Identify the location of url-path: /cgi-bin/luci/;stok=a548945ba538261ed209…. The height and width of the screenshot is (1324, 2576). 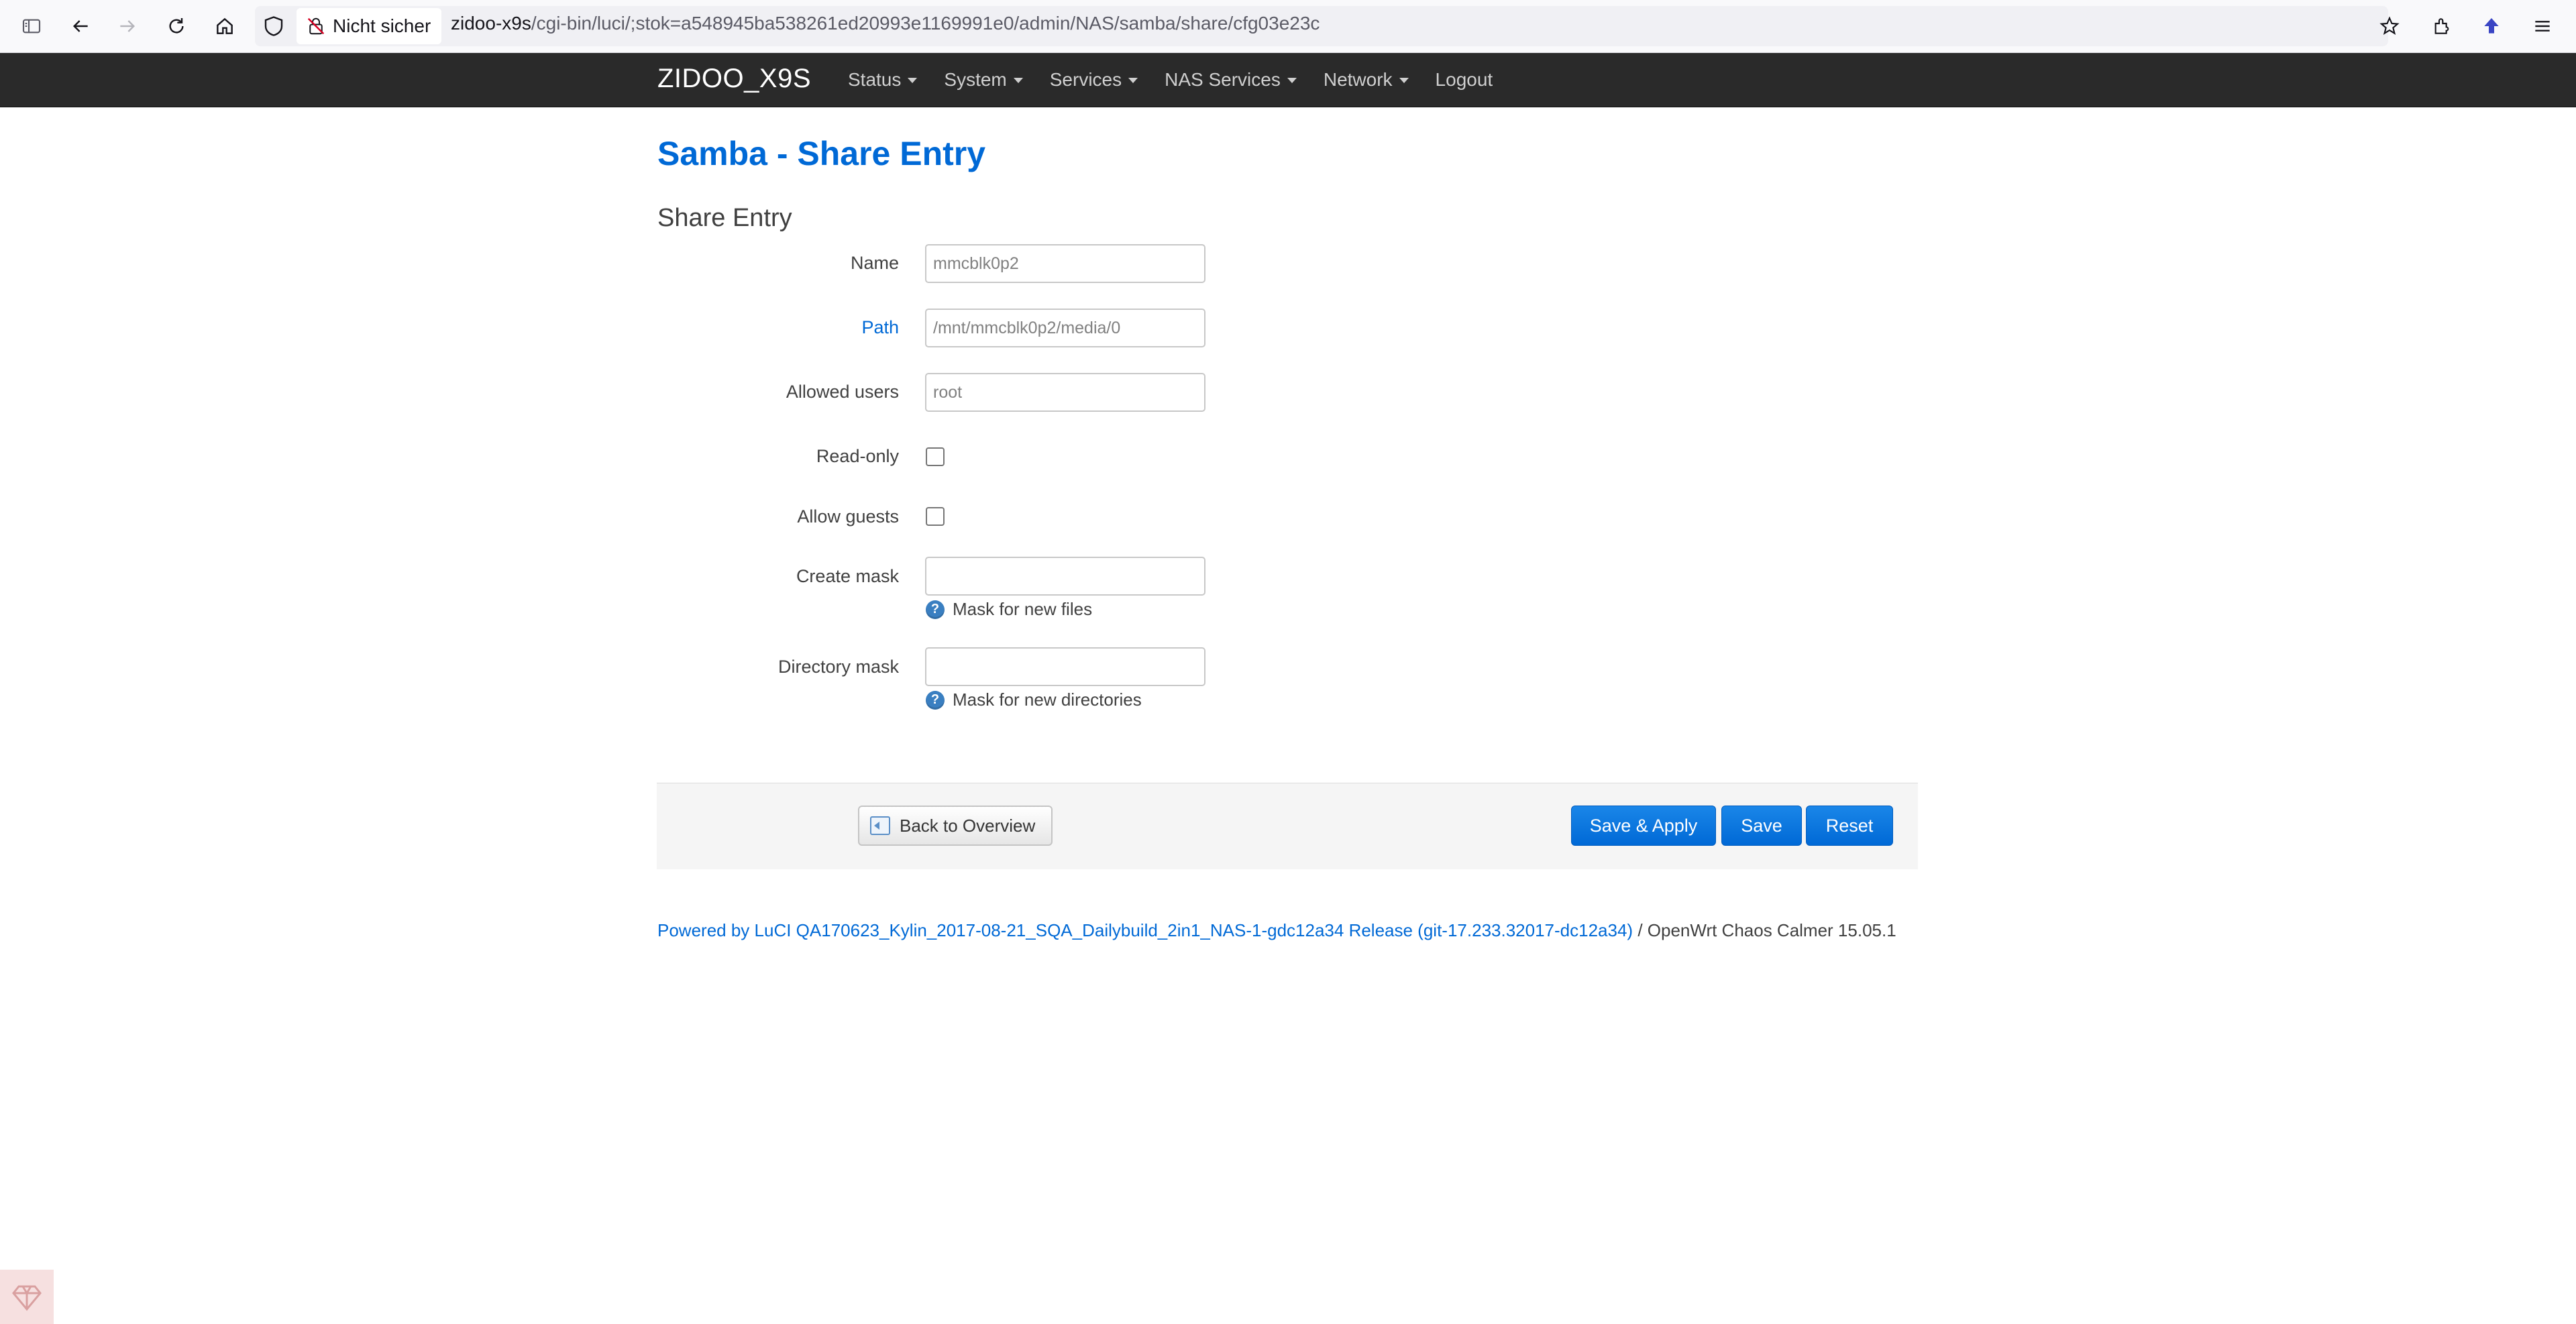
(925, 23).